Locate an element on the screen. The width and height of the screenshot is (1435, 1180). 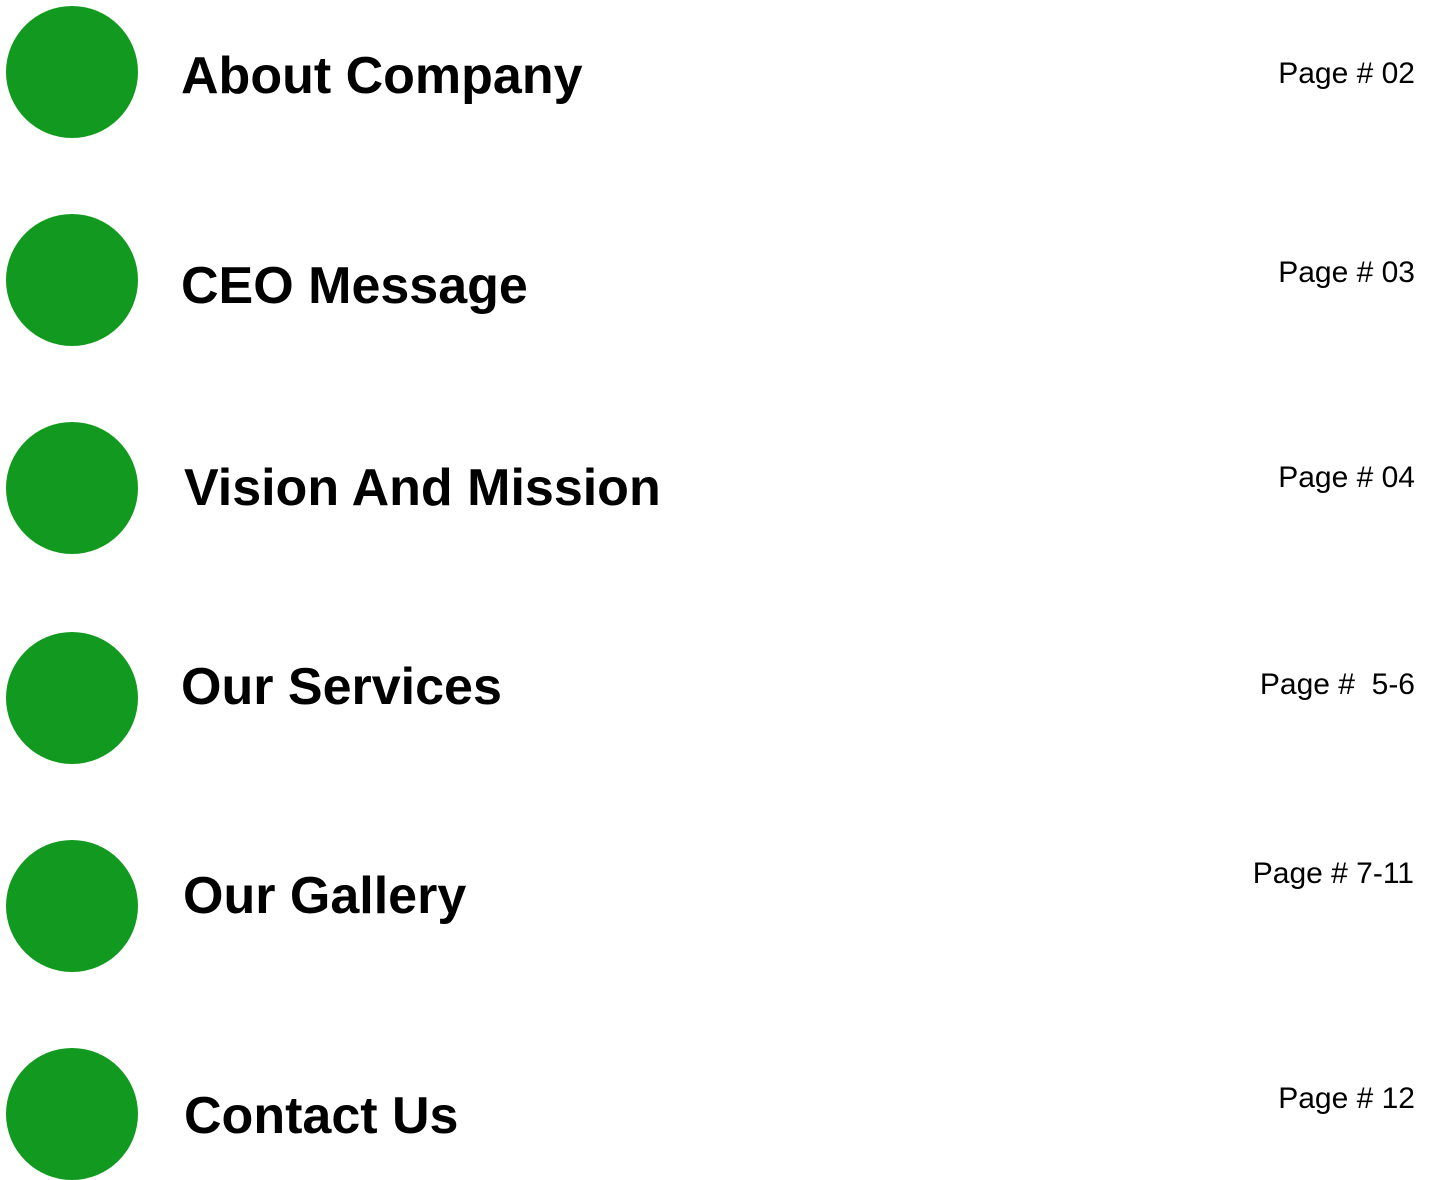
toc-entry-title: CEO Message is located at coordinates (354, 286).